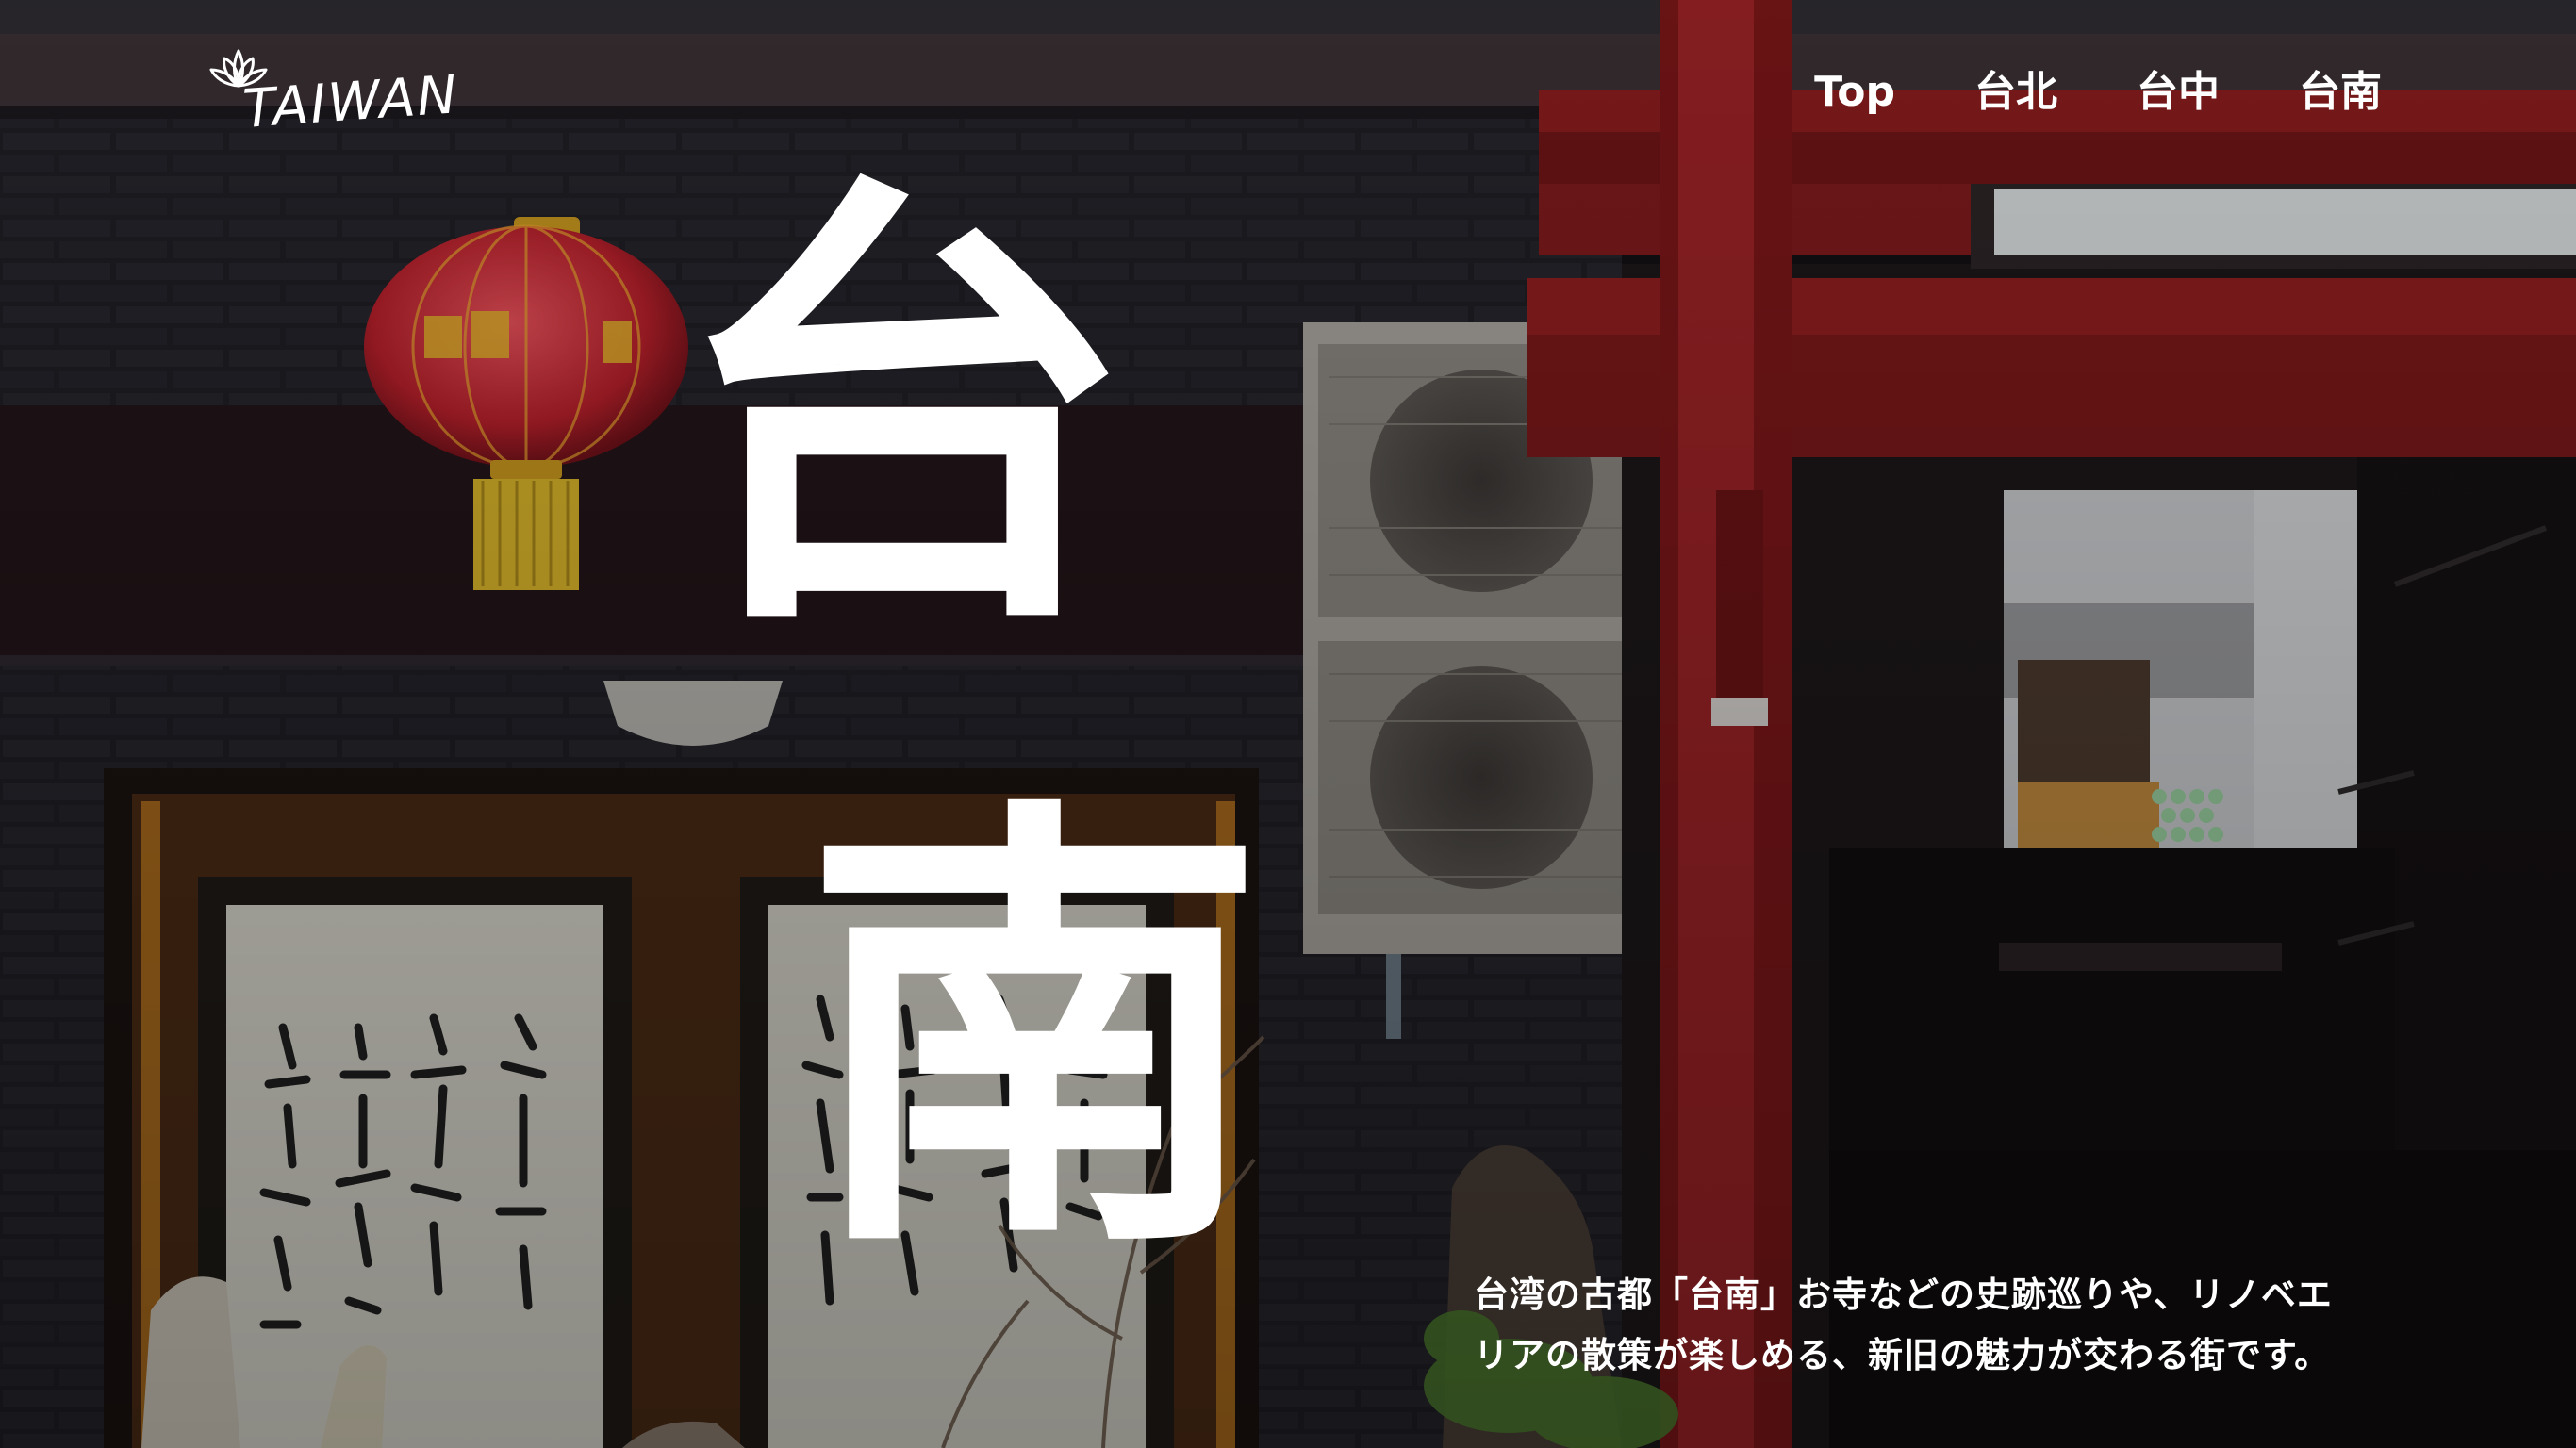 The height and width of the screenshot is (1448, 2576). Describe the element at coordinates (2178, 92) in the screenshot. I see `nav-item-taichung: 台中` at that location.